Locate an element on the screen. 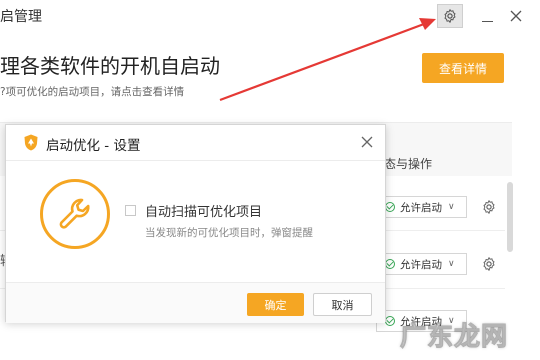  minimize-button is located at coordinates (487, 16).